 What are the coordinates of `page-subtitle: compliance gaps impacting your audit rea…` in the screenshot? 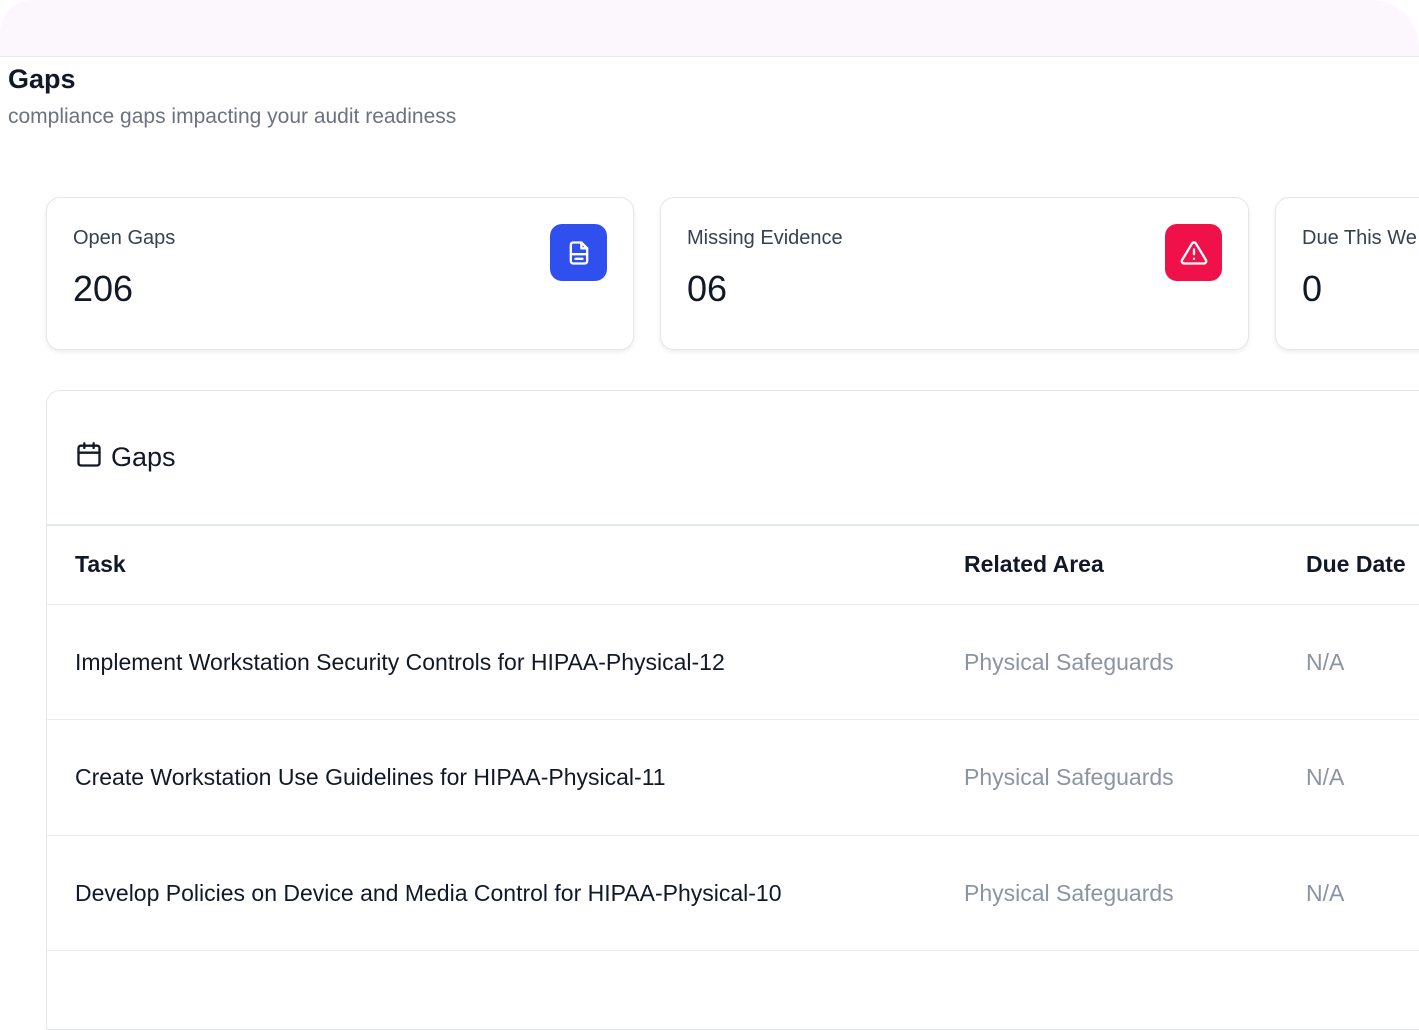 It's located at (232, 116).